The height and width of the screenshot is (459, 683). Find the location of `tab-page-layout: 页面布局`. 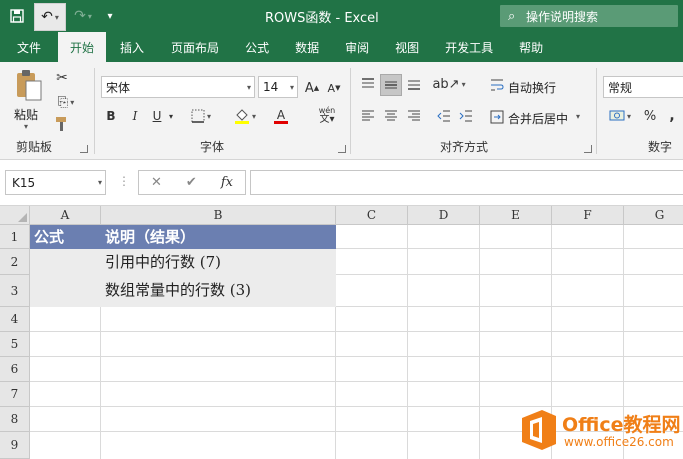

tab-page-layout: 页面布局 is located at coordinates (195, 47).